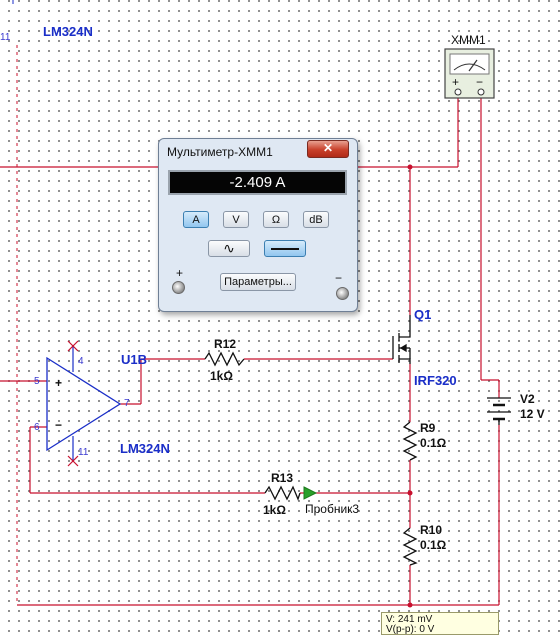 The image size is (560, 635). Describe the element at coordinates (274, 510) in the screenshot. I see `r13-value-label: 1kΩ` at that location.